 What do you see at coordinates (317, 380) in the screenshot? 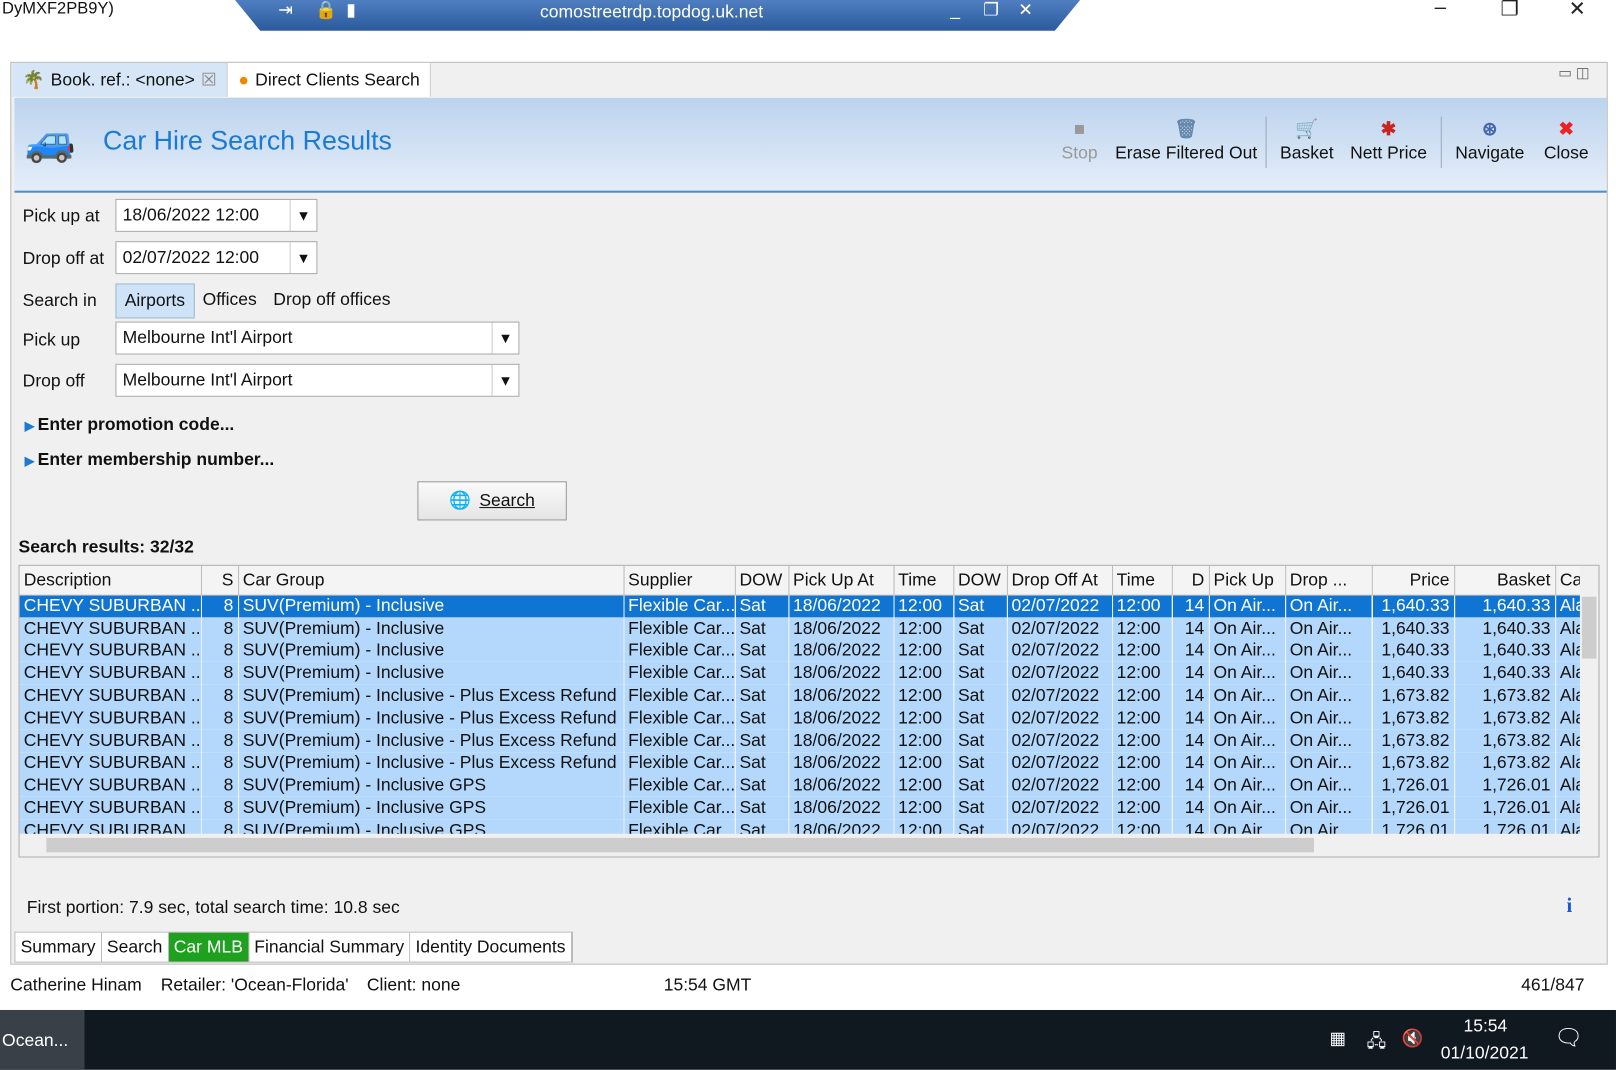
I see `dropoff-location-select: Melbourne Int'l Airport ▼` at bounding box center [317, 380].